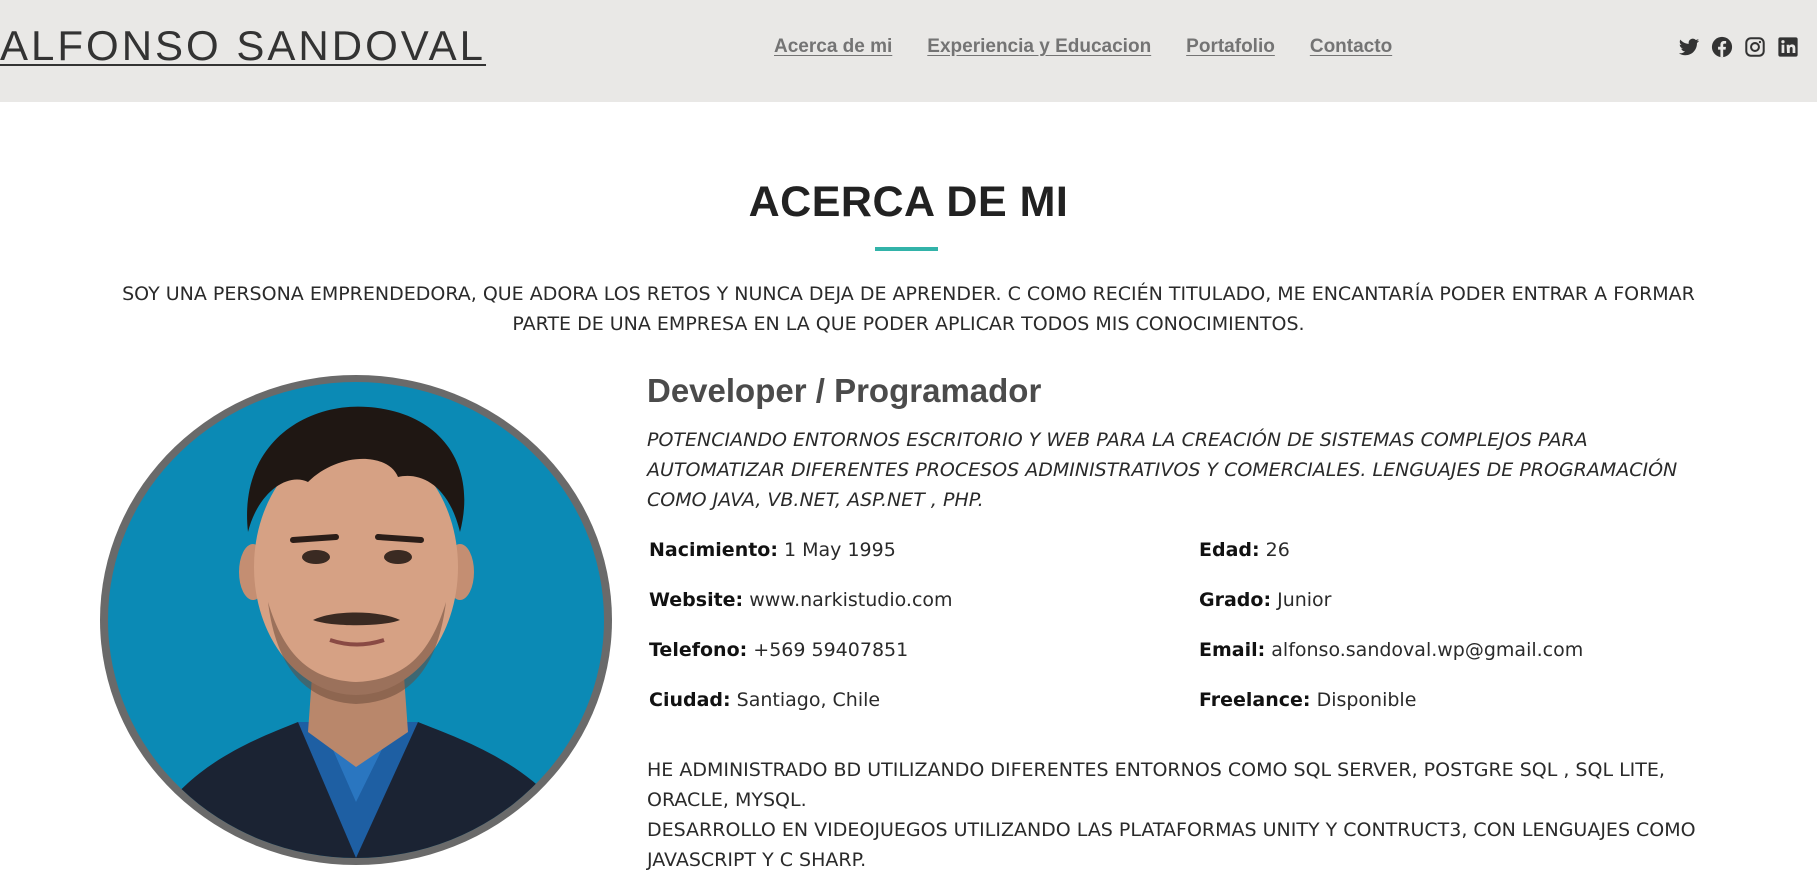 This screenshot has height=875, width=1817. What do you see at coordinates (1427, 650) in the screenshot?
I see `fact-value: alfonso.sandoval.wp@gmail.com` at bounding box center [1427, 650].